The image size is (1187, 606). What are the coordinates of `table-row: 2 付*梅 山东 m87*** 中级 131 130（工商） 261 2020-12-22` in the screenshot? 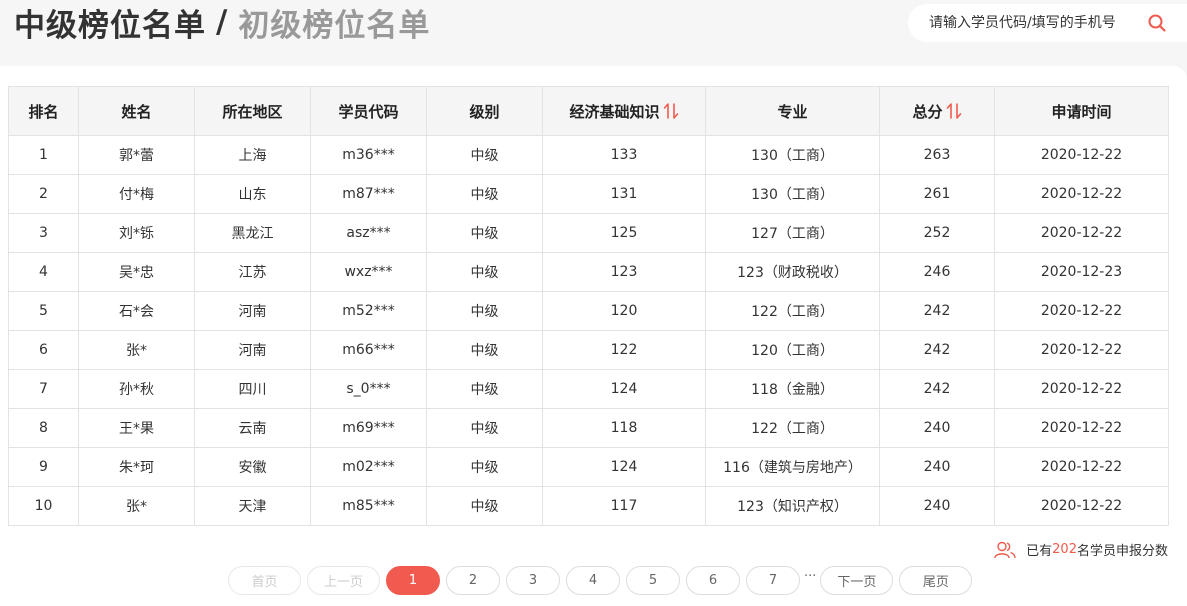 It's located at (588, 194).